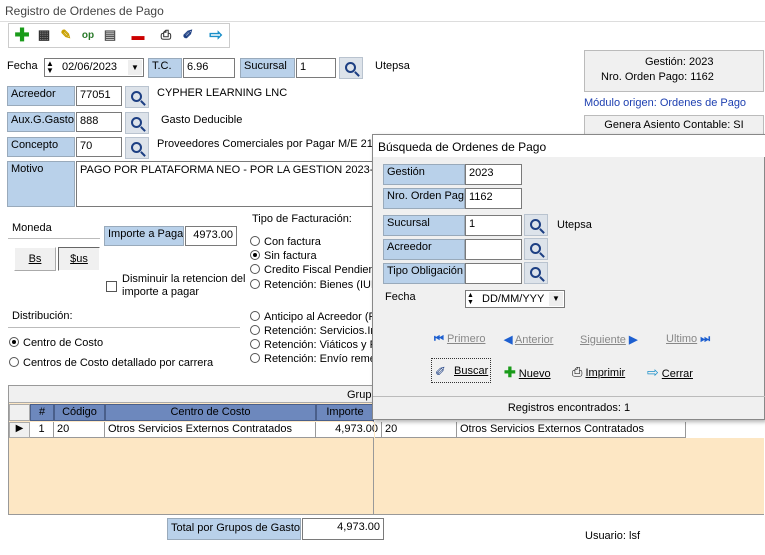  What do you see at coordinates (19, 430) in the screenshot?
I see `row-selector-icon: ▶` at bounding box center [19, 430].